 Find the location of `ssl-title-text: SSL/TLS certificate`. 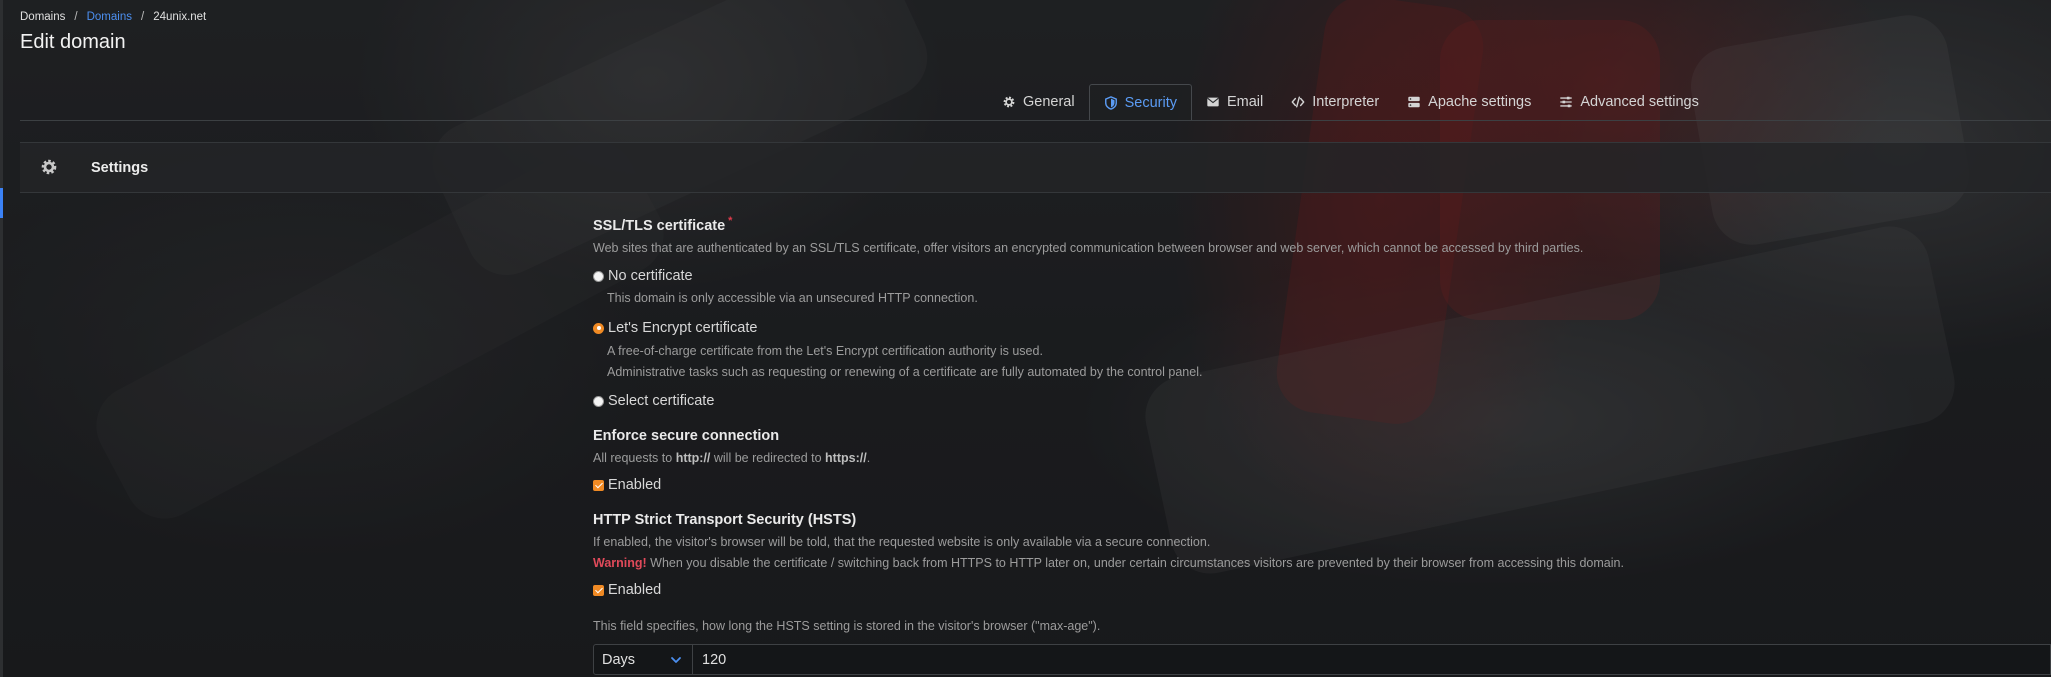

ssl-title-text: SSL/TLS certificate is located at coordinates (659, 226).